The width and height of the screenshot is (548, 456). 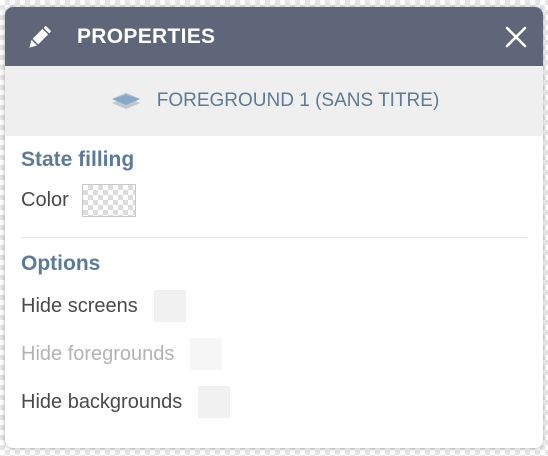 I want to click on option-label-hide-foregrounds: Hide foregrounds, so click(x=98, y=353).